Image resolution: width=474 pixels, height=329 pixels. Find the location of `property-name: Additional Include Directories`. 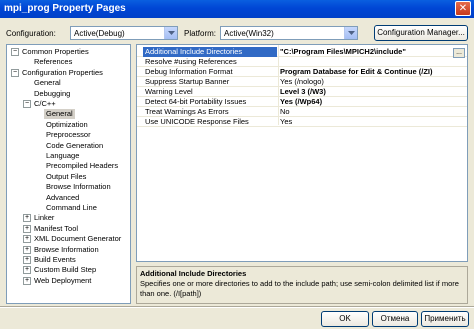

property-name: Additional Include Directories is located at coordinates (210, 52).